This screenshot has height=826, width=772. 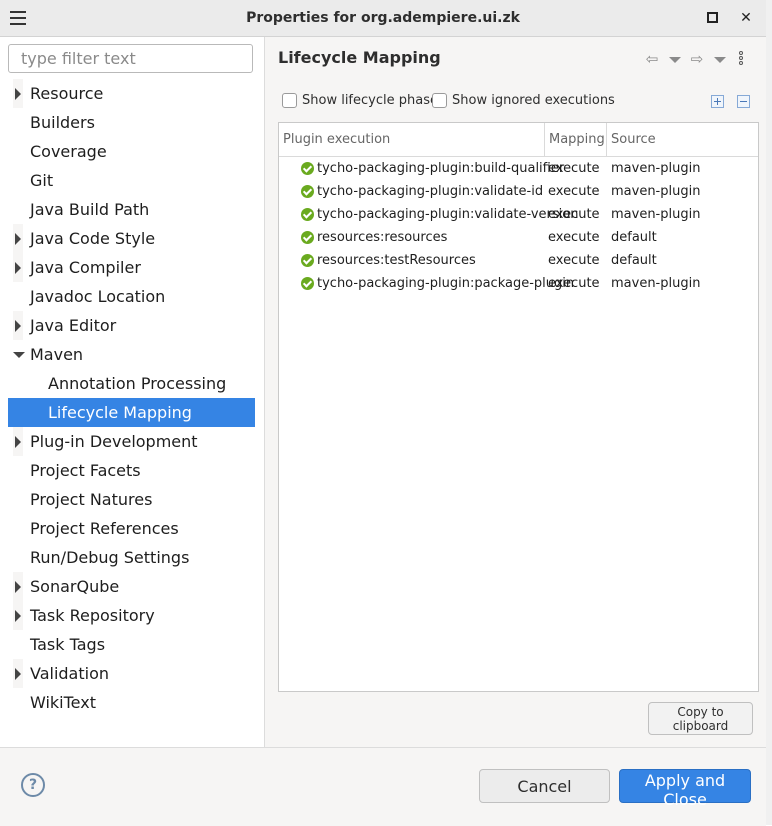 I want to click on tree-item-label: Java Code Style, so click(x=93, y=238).